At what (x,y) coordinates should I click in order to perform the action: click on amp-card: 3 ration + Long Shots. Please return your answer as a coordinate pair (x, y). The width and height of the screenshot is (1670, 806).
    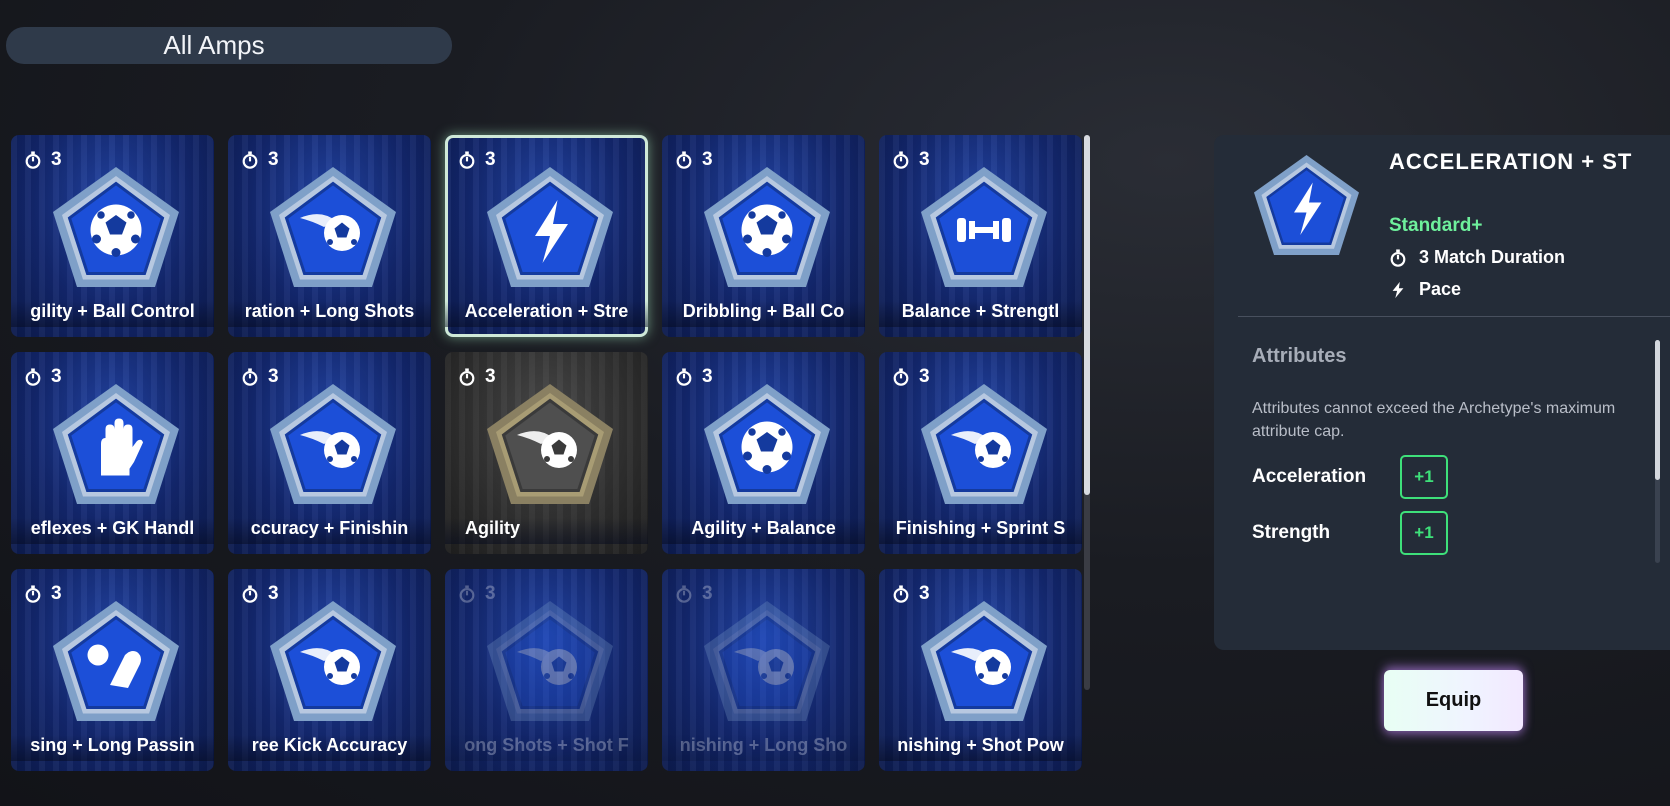
    Looking at the image, I should click on (329, 236).